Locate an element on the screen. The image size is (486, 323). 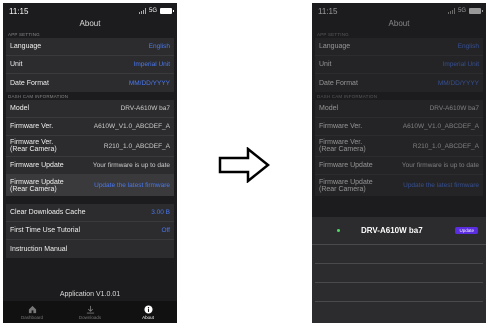
tab-dashboard: Dashboard is located at coordinates (32, 312).